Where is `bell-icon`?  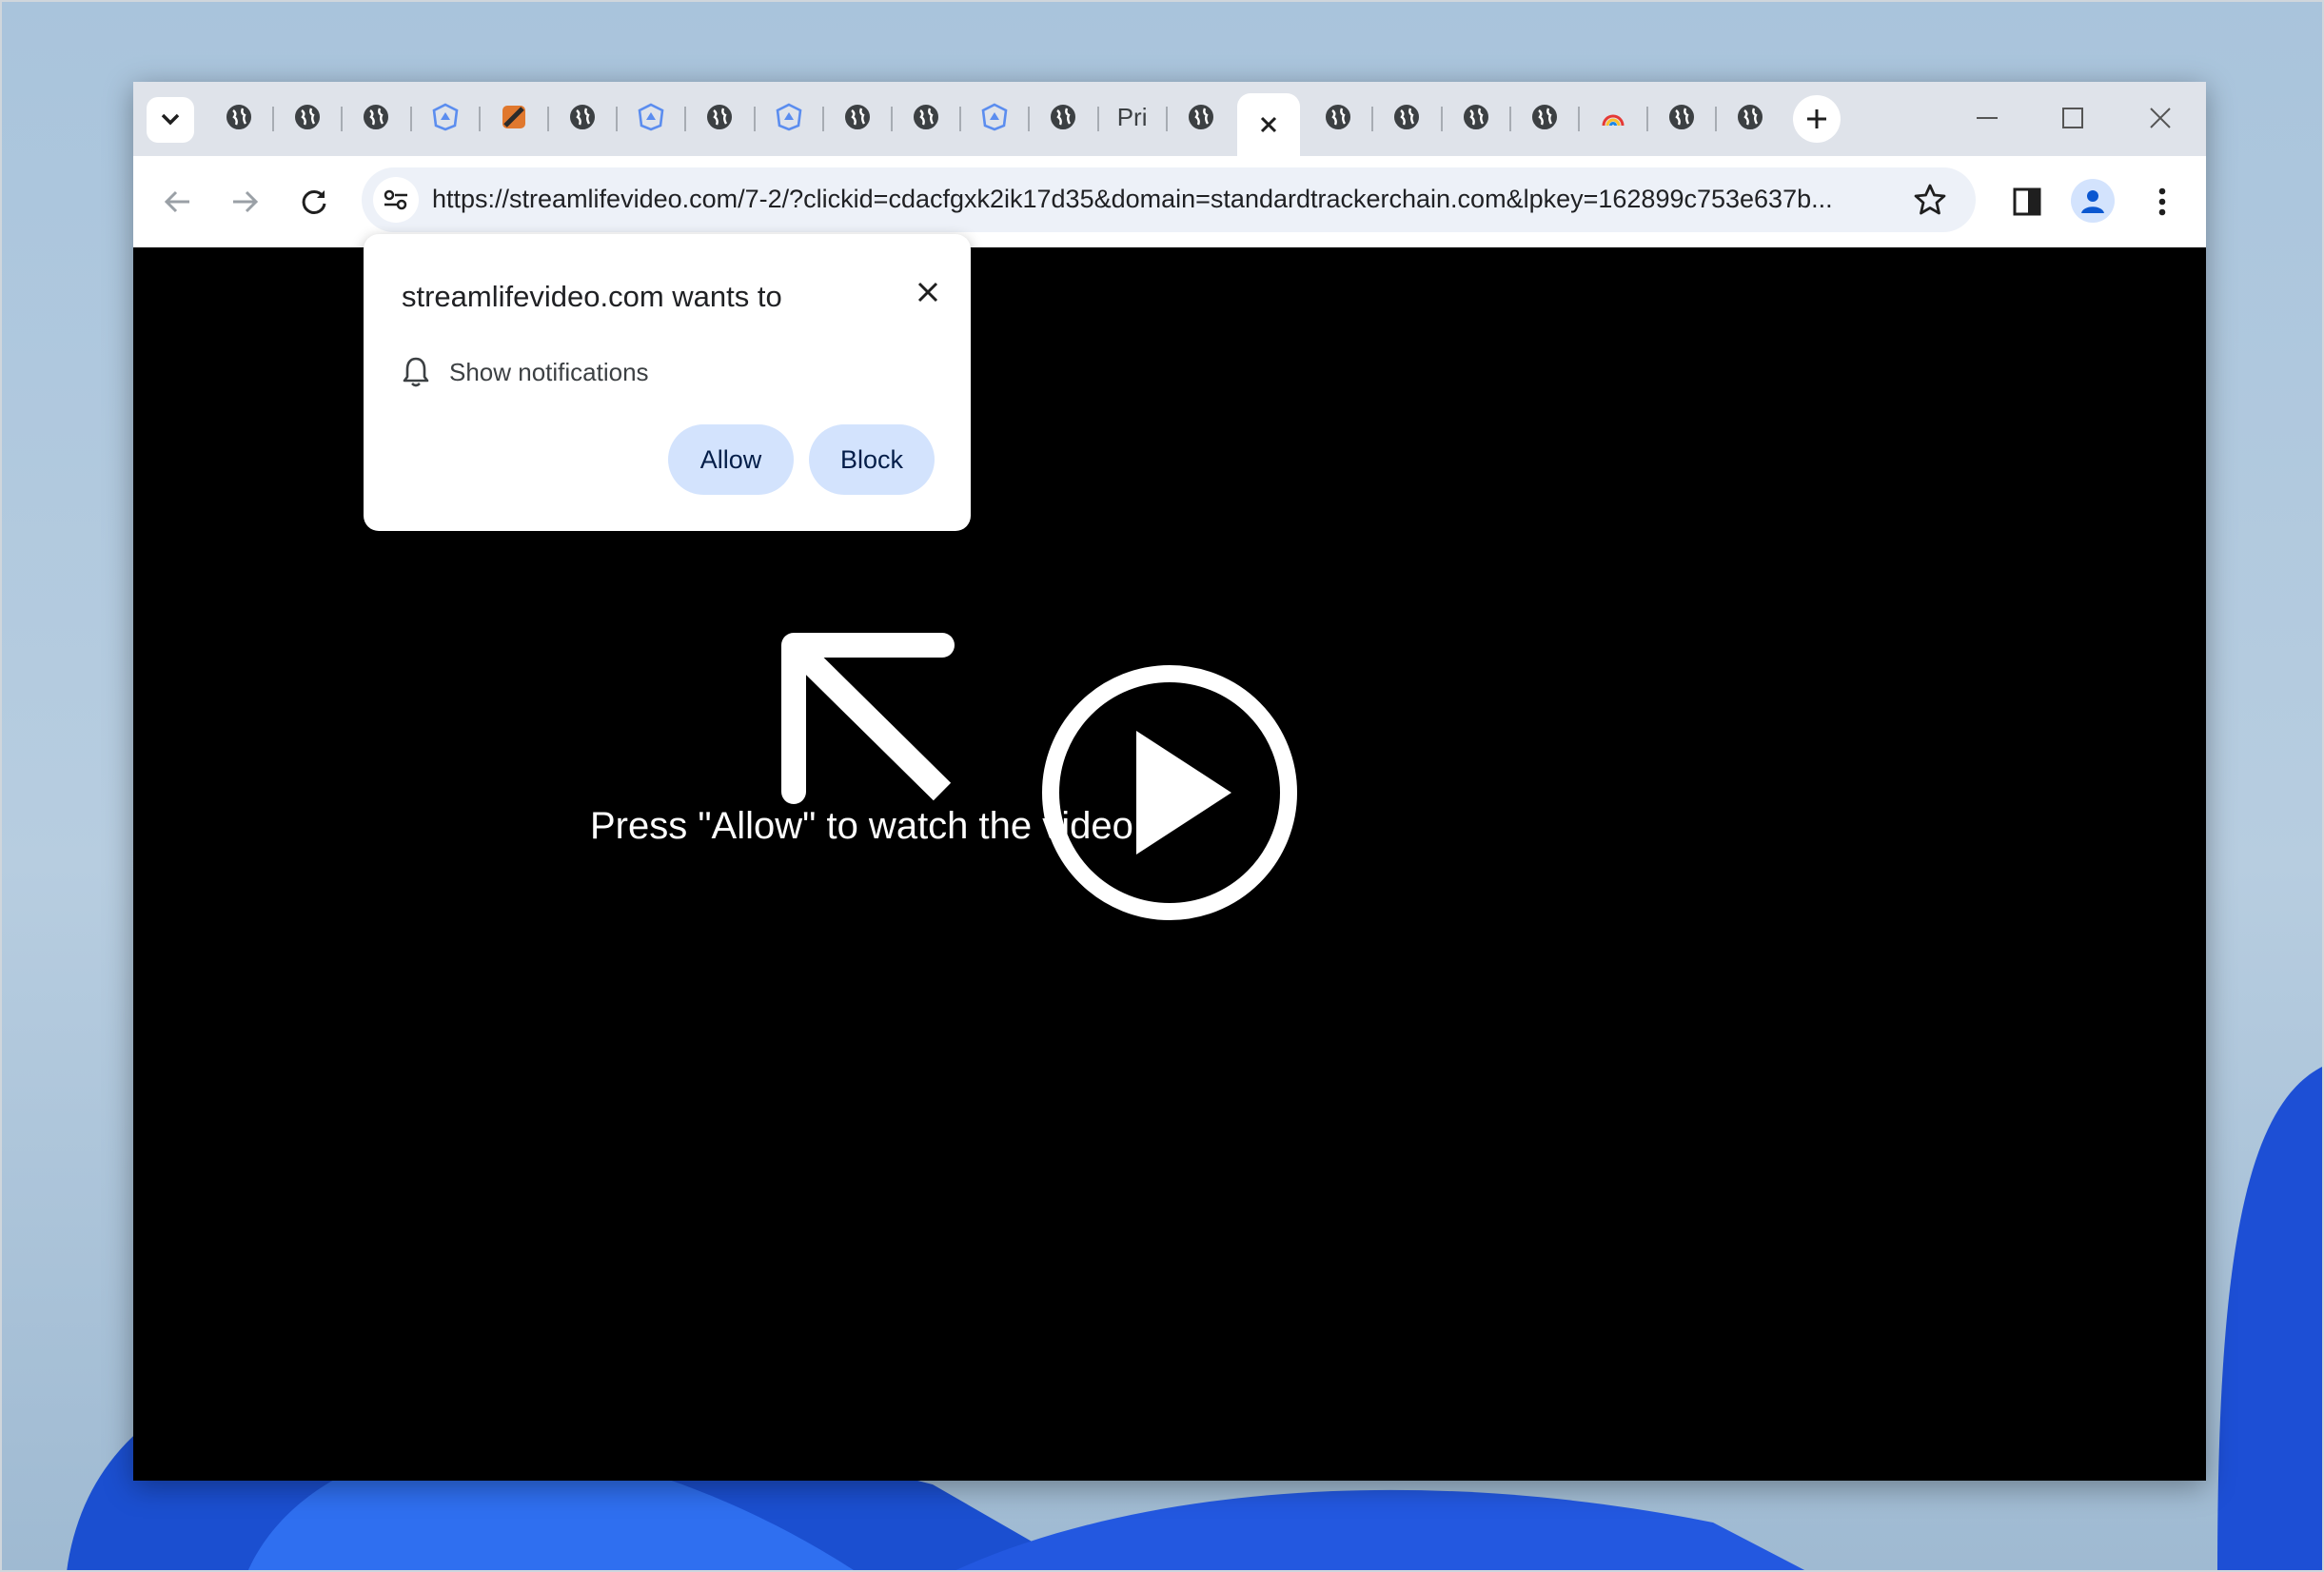 bell-icon is located at coordinates (416, 372).